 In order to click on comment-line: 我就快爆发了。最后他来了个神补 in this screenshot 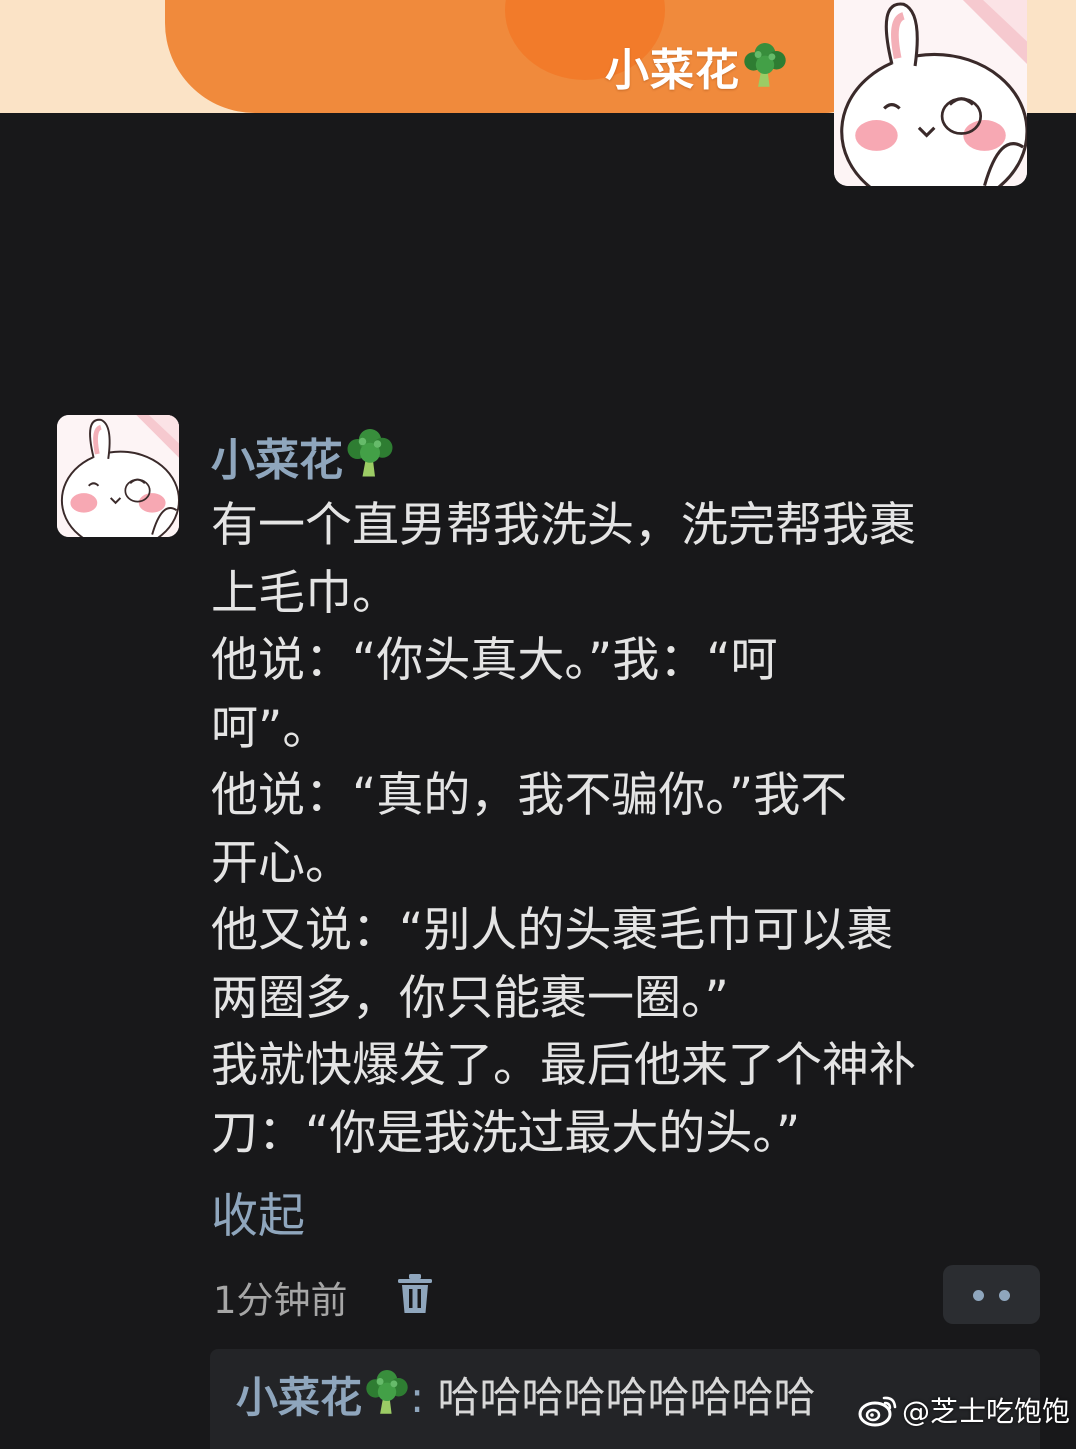, I will do `click(563, 1065)`.